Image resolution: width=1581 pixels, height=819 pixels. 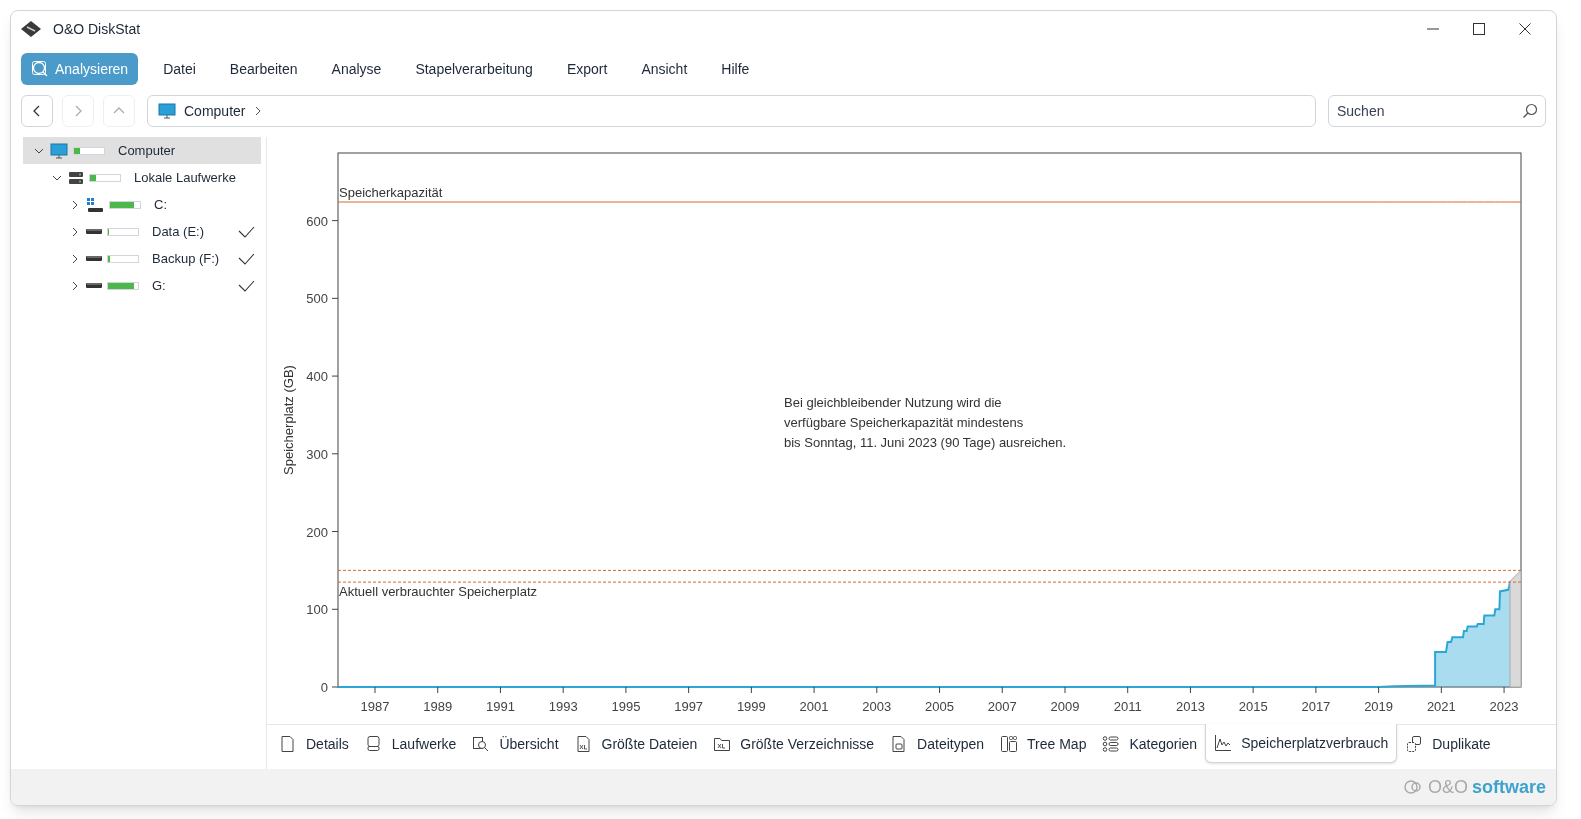 What do you see at coordinates (735, 69) in the screenshot?
I see `menu-item: Hilfe` at bounding box center [735, 69].